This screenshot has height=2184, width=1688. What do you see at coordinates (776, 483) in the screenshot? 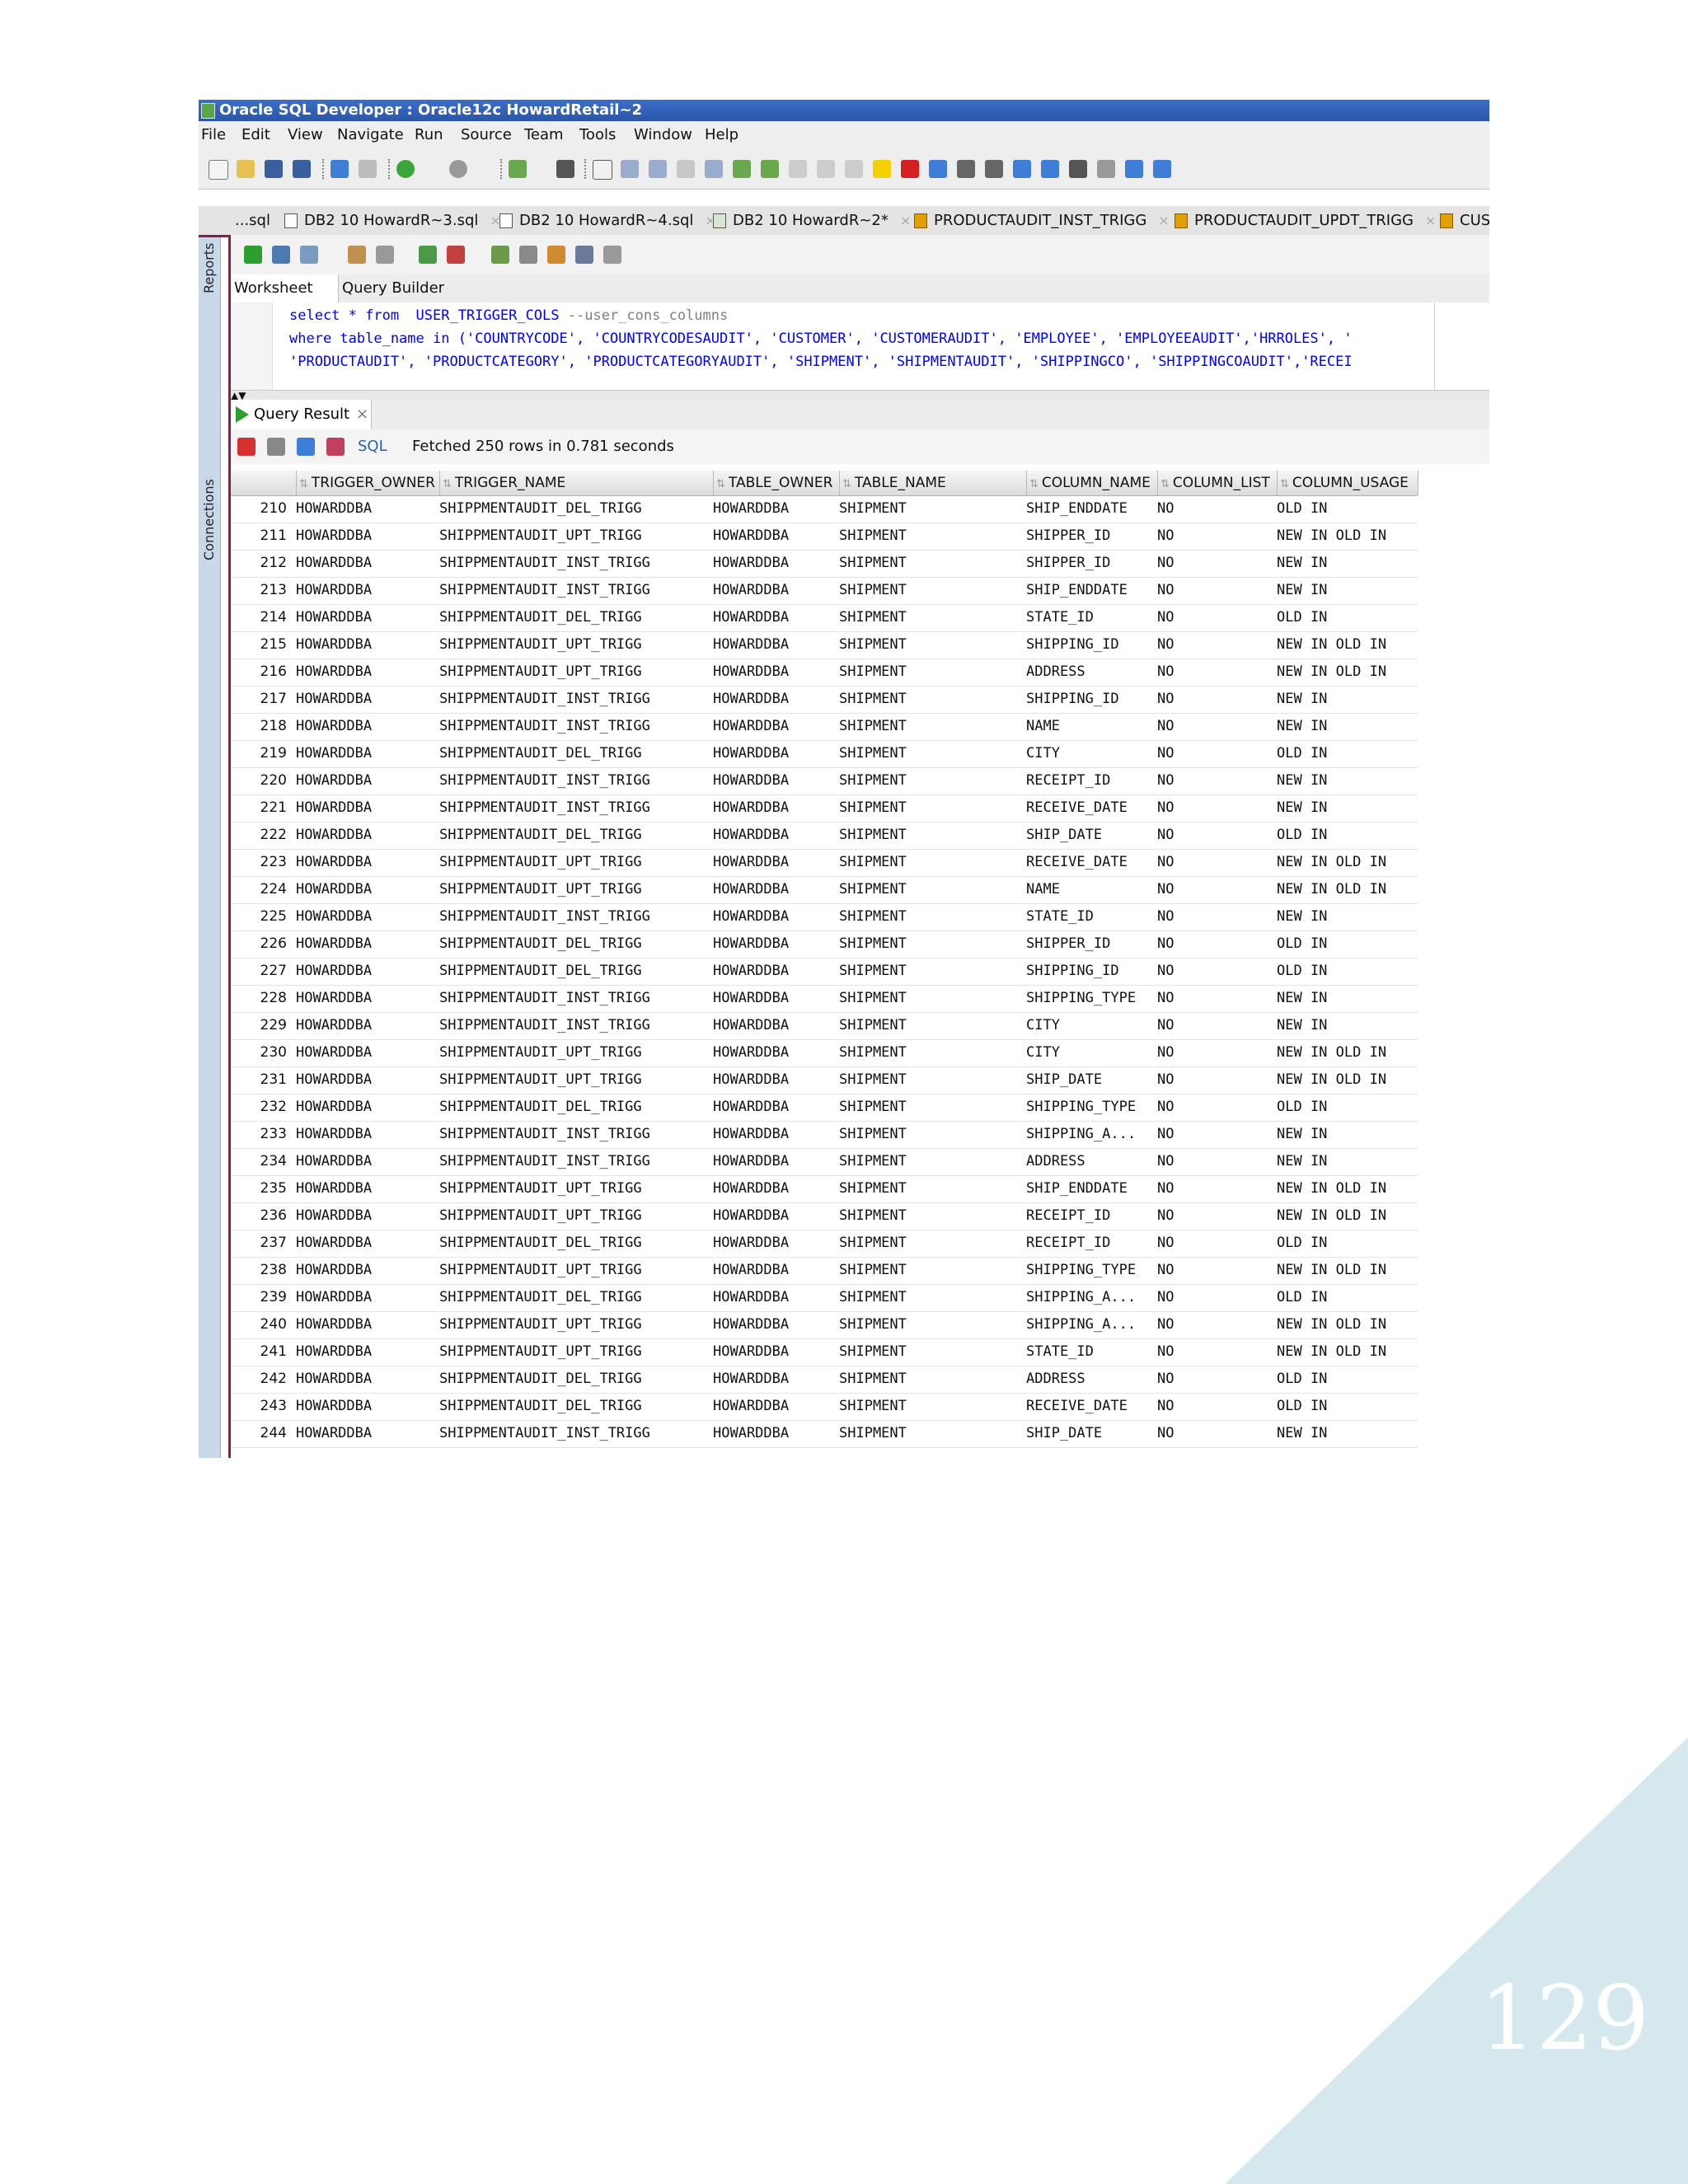
I see `column-header: ⇅ TABLE_OWNER` at bounding box center [776, 483].